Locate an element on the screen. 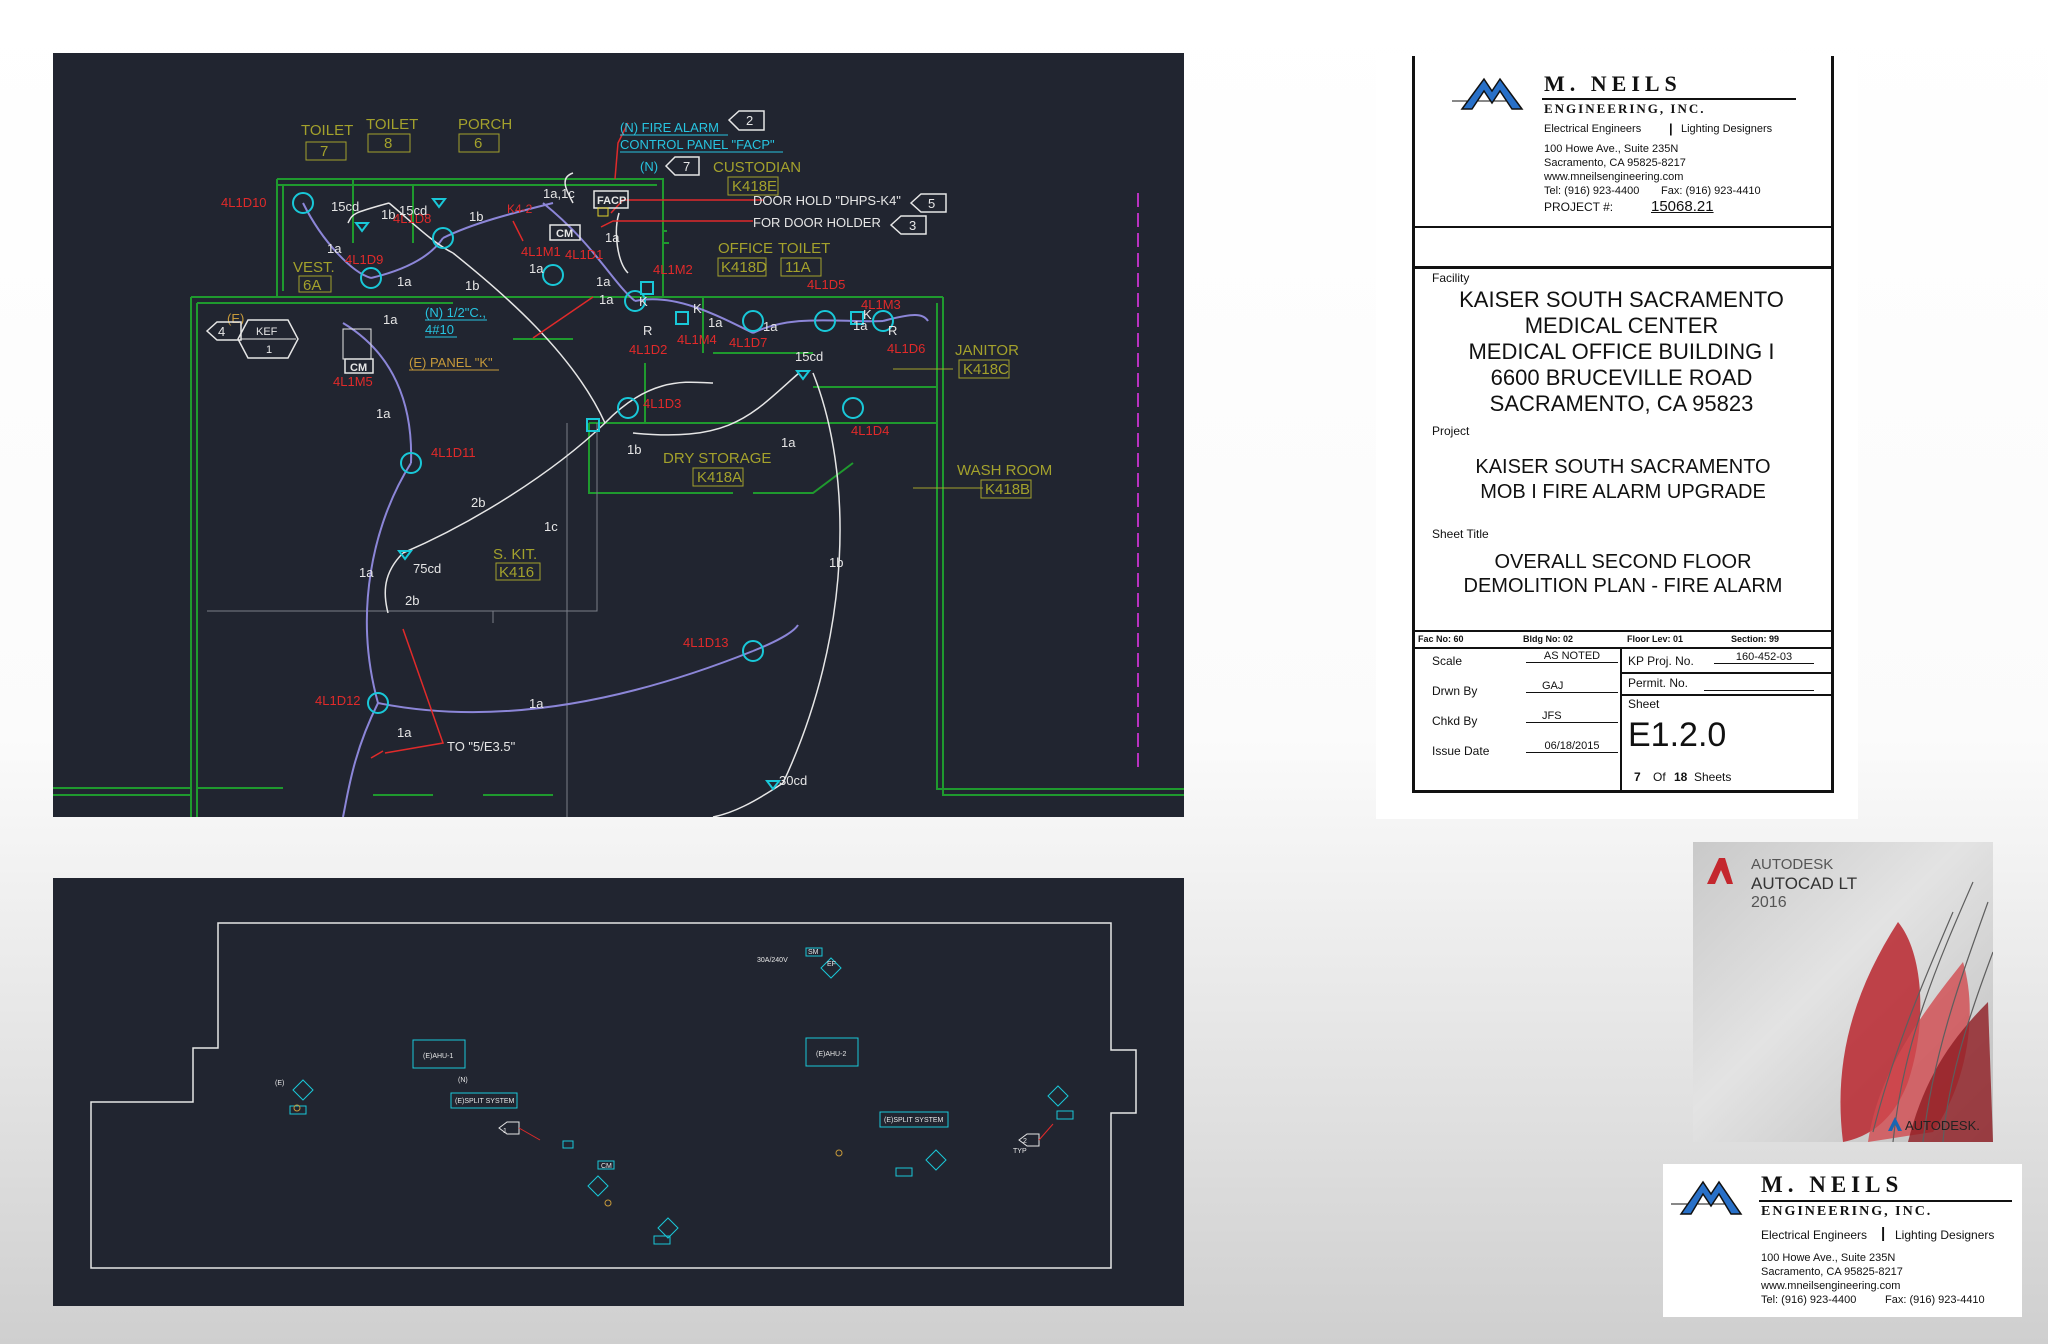 The height and width of the screenshot is (1344, 2048). device-id: 4L1D5 is located at coordinates (826, 284).